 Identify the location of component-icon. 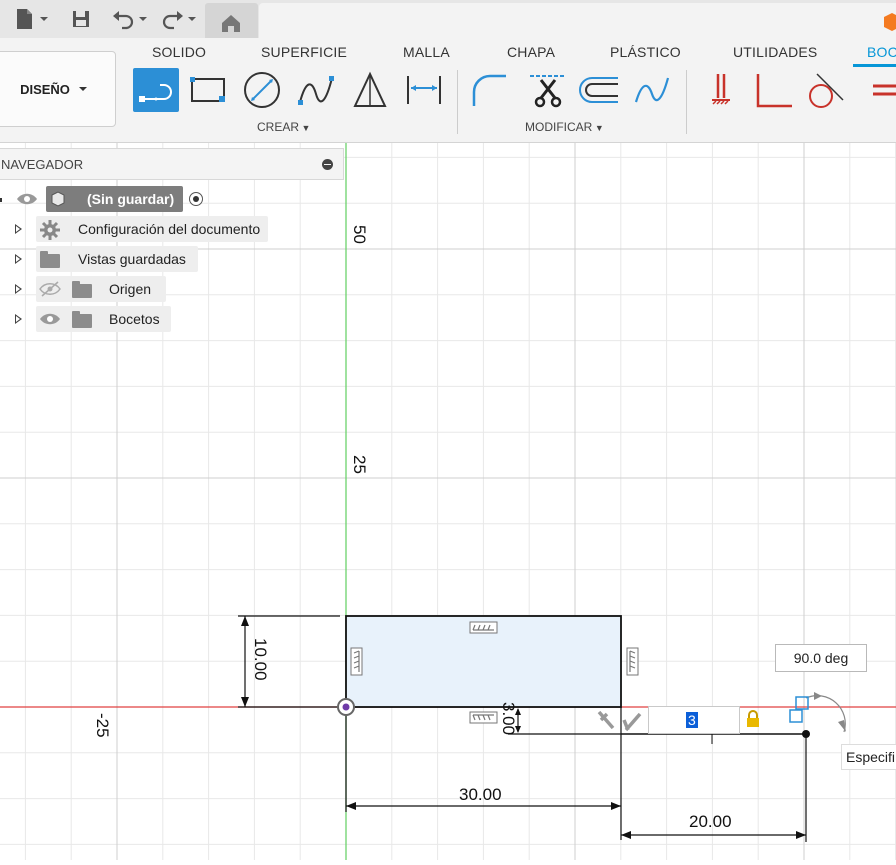
(58, 199).